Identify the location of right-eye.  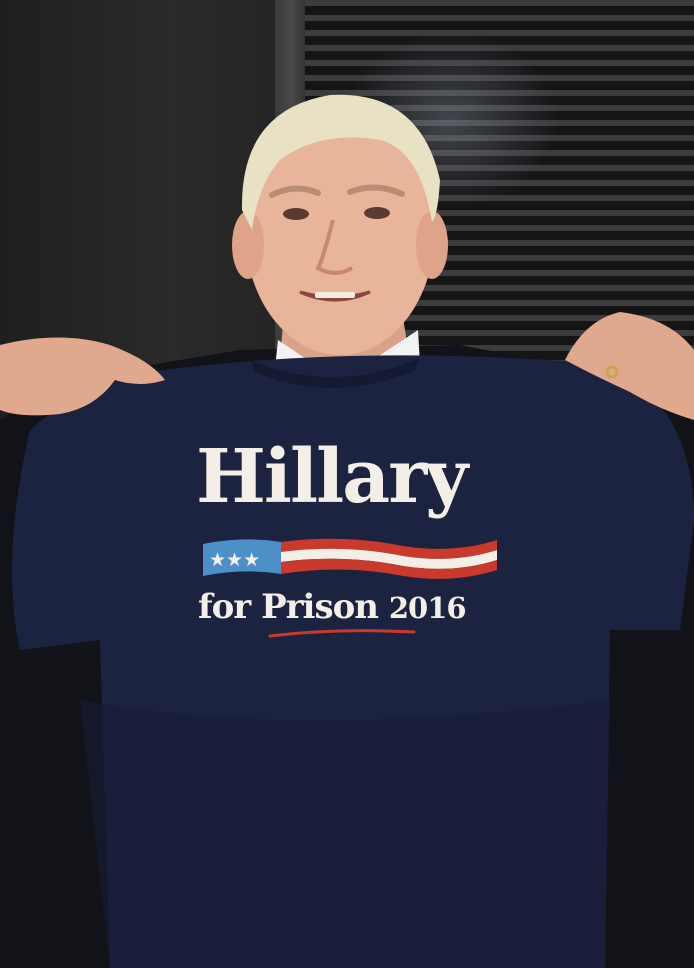
(377, 213).